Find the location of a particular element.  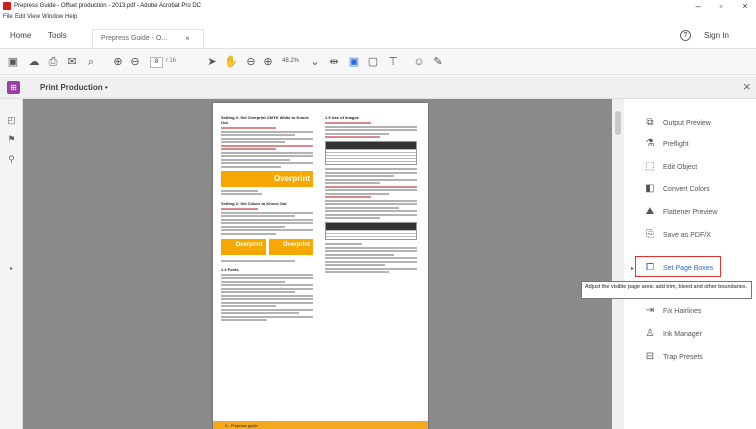

hand-tool-icon: ✋ is located at coordinates (231, 62).